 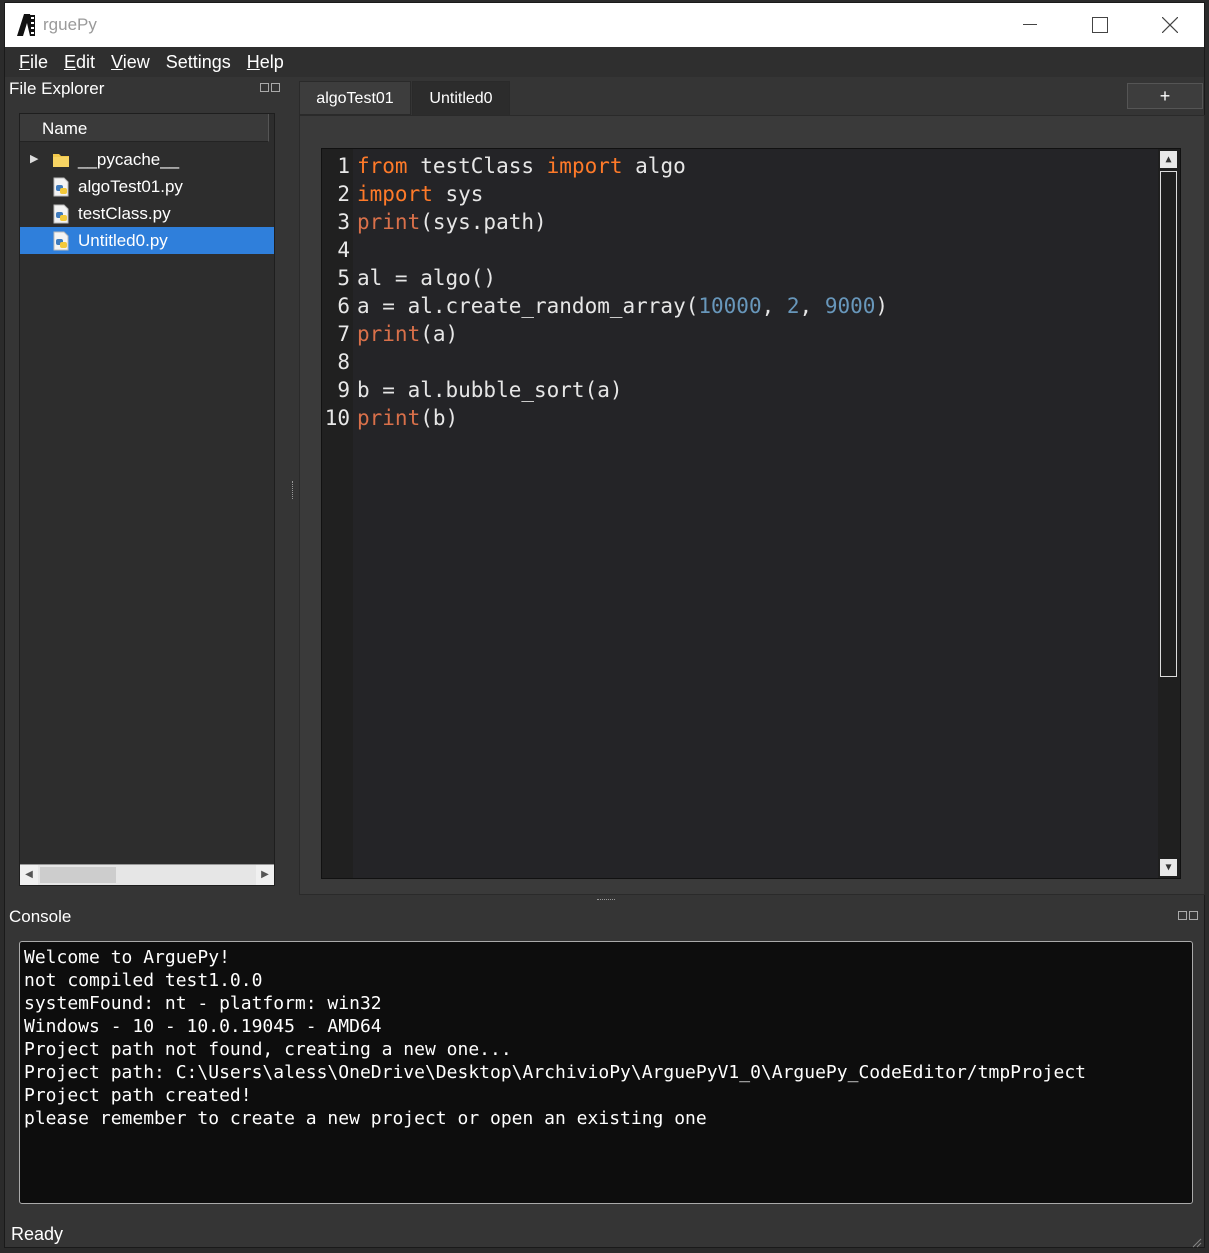 What do you see at coordinates (203, 1003) in the screenshot?
I see `console-line: systemFound: nt - platform: win32` at bounding box center [203, 1003].